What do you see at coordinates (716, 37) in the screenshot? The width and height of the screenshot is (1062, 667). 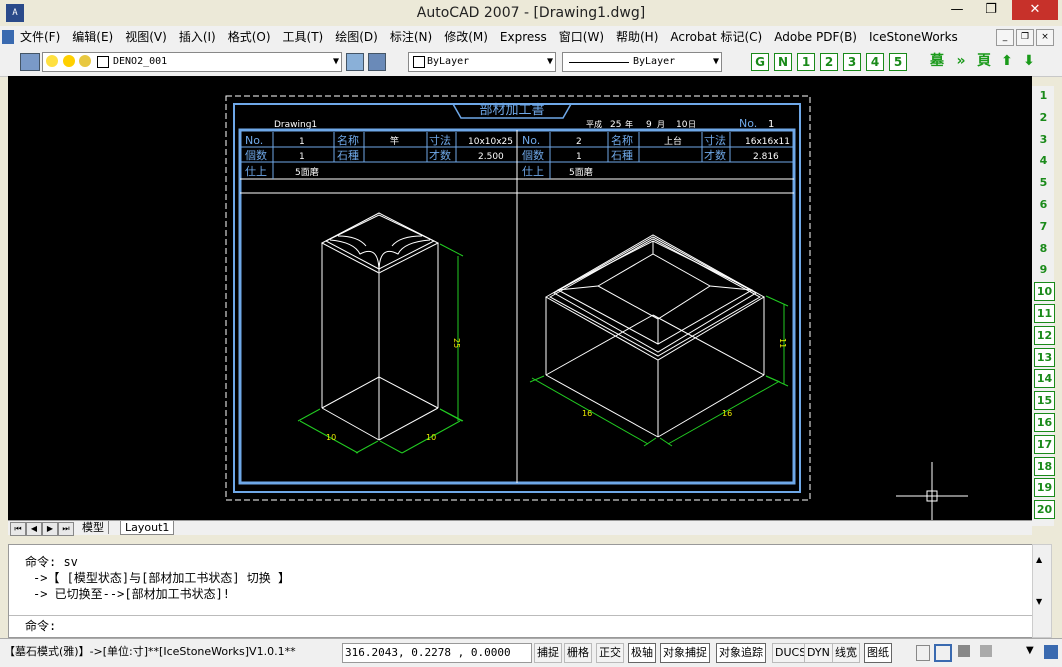 I see `menu-item: Acrobat 标记(C)` at bounding box center [716, 37].